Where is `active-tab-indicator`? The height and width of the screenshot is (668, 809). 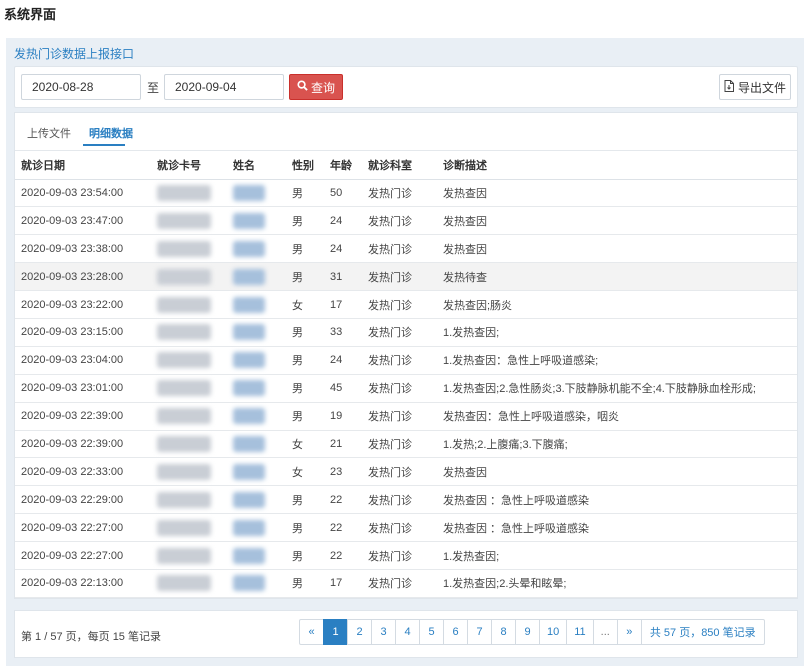 active-tab-indicator is located at coordinates (104, 145).